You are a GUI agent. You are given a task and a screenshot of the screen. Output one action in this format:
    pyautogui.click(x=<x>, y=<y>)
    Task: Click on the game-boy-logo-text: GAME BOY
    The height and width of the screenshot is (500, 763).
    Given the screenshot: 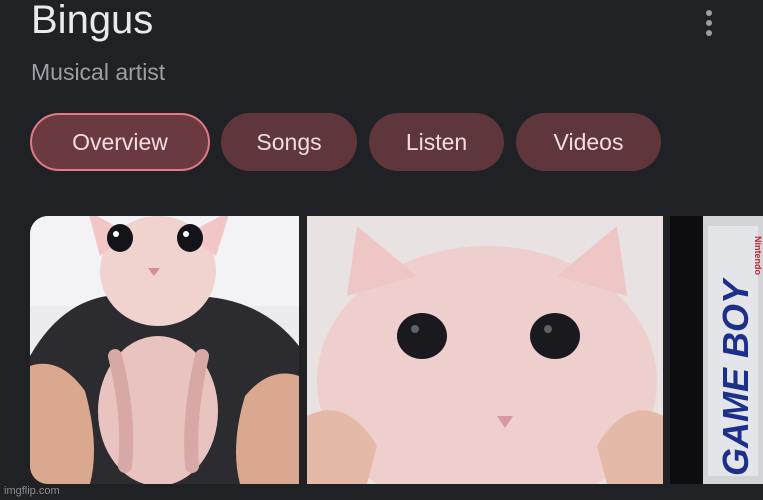 What is the action you would take?
    pyautogui.click(x=735, y=376)
    